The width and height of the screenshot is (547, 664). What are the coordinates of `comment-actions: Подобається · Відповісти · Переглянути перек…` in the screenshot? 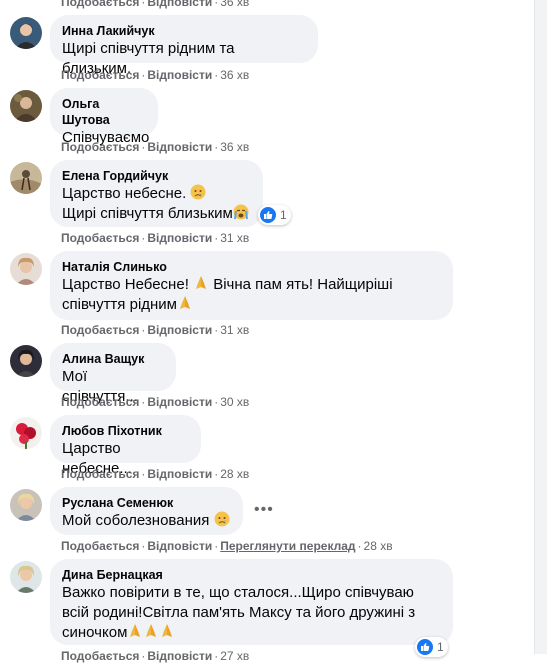 It's located at (227, 546).